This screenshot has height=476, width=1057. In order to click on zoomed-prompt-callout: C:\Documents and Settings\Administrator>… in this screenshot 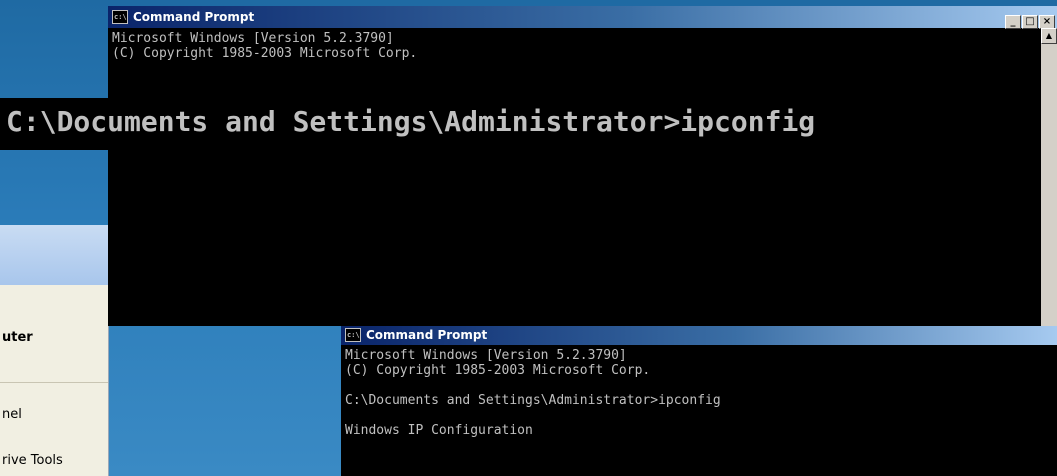, I will do `click(528, 124)`.